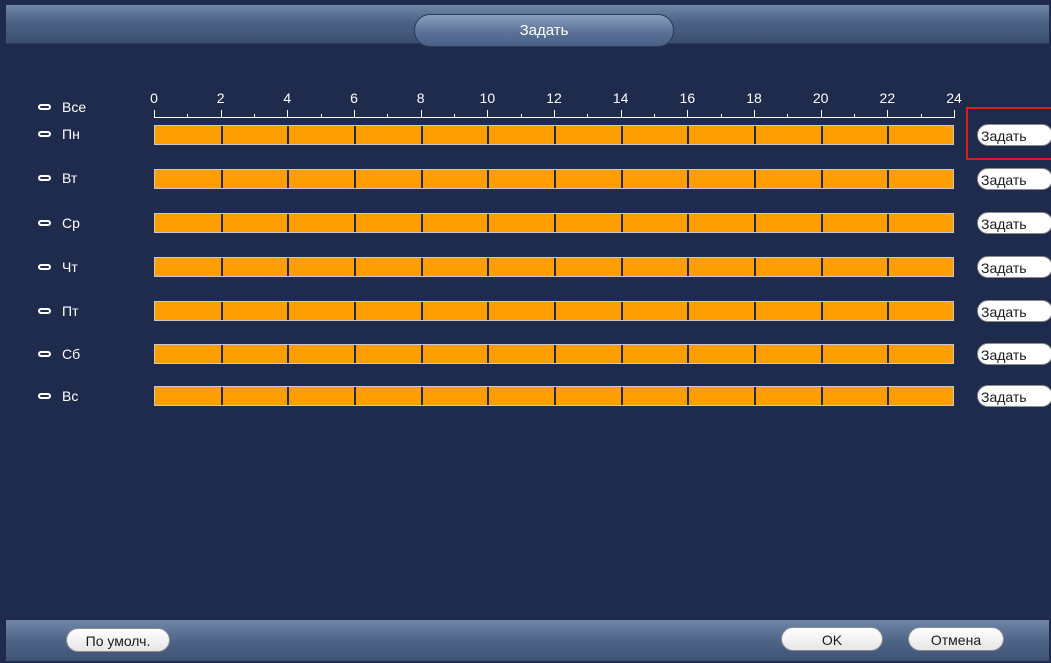 The height and width of the screenshot is (663, 1051). Describe the element at coordinates (956, 639) in the screenshot. I see `cancel-button: Отмена` at that location.